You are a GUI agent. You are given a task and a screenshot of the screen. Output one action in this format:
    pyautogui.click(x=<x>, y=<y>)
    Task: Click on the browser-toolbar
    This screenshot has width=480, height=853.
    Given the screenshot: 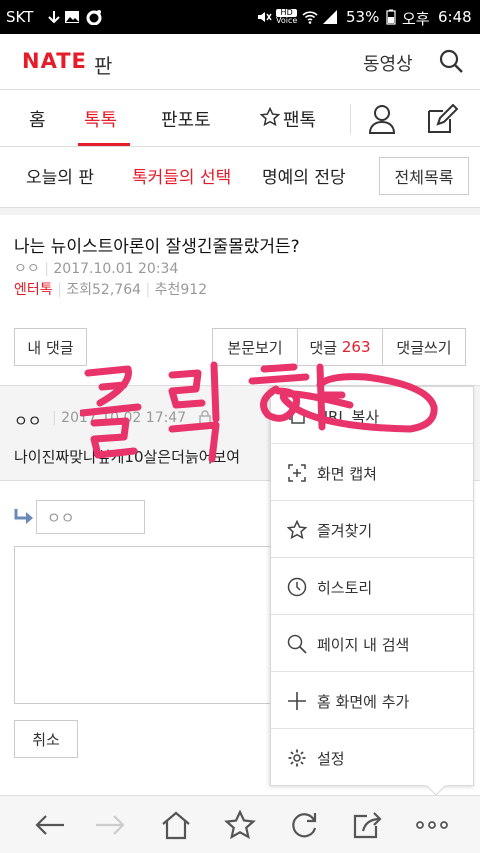 What is the action you would take?
    pyautogui.click(x=240, y=824)
    